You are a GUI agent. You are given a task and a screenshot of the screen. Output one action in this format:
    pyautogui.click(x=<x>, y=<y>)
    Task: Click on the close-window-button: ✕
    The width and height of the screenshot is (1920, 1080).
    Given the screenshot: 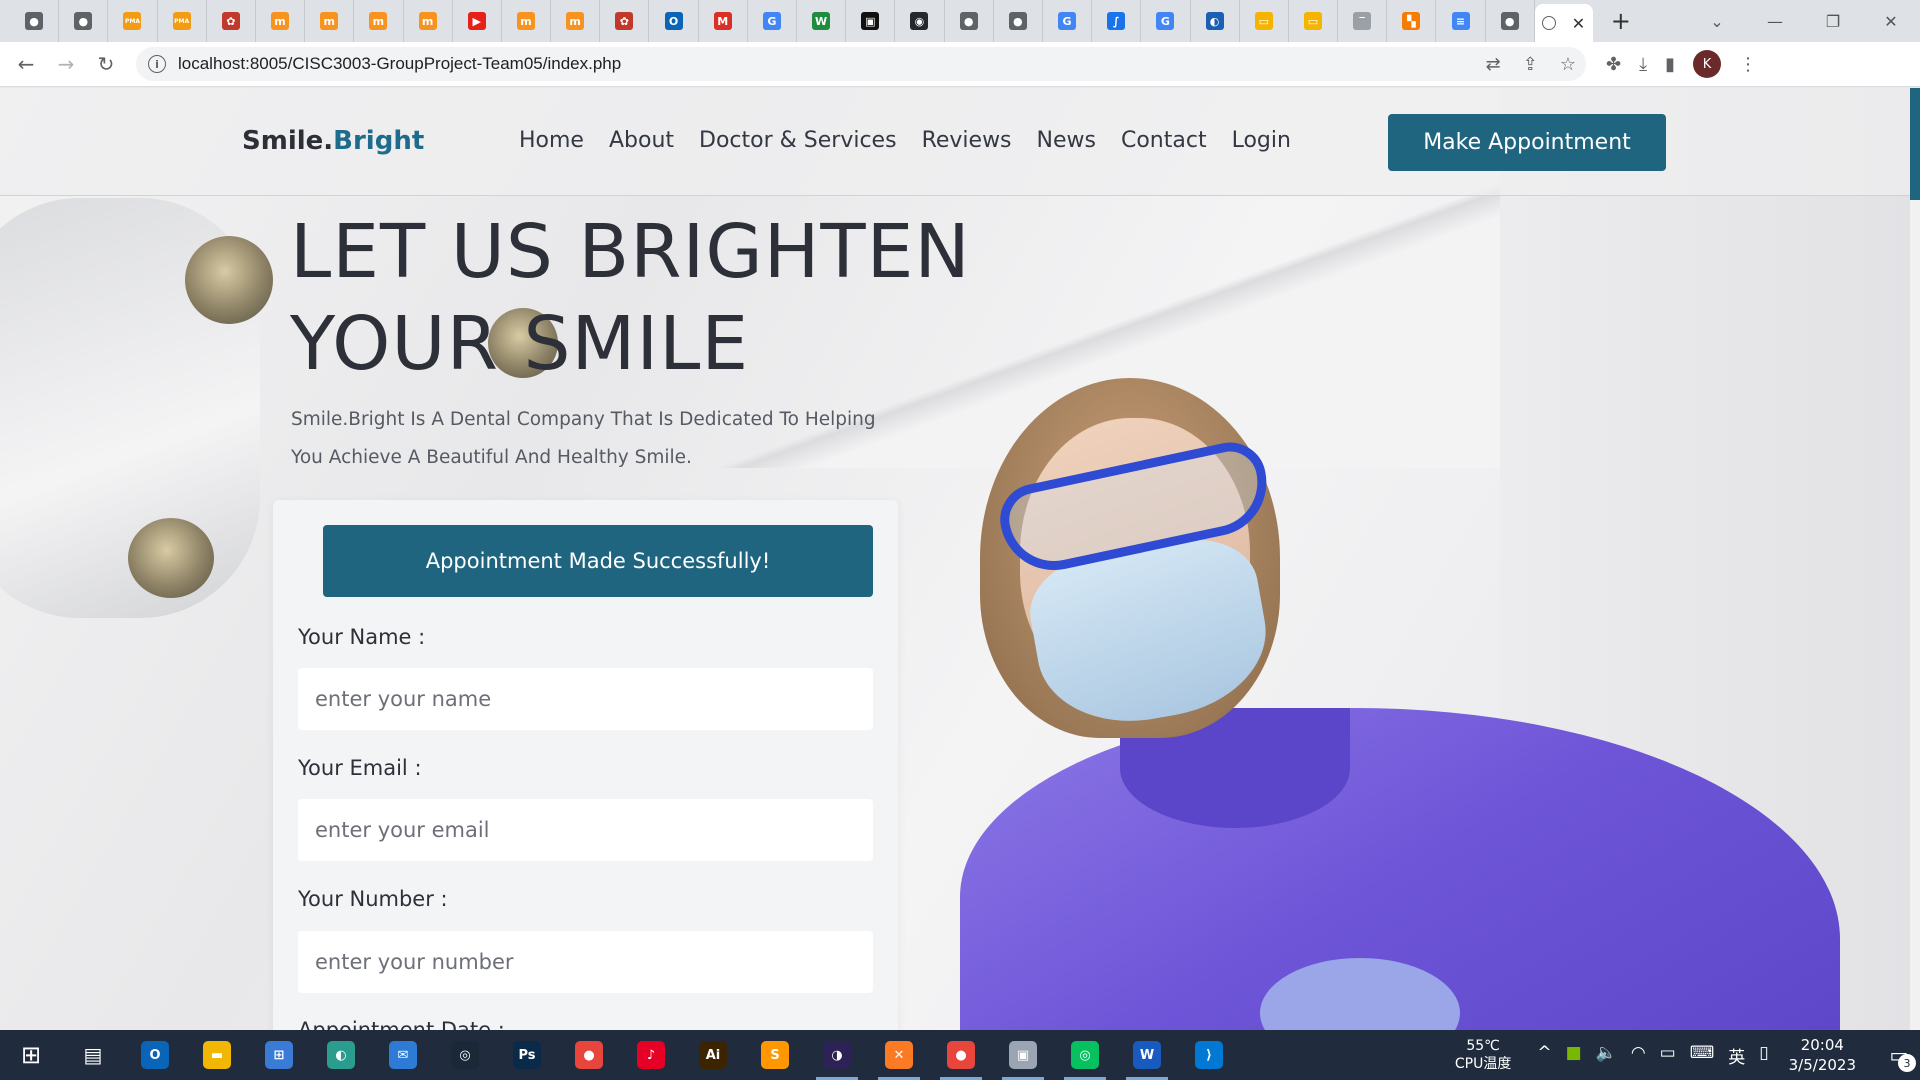 What is the action you would take?
    pyautogui.click(x=1891, y=21)
    